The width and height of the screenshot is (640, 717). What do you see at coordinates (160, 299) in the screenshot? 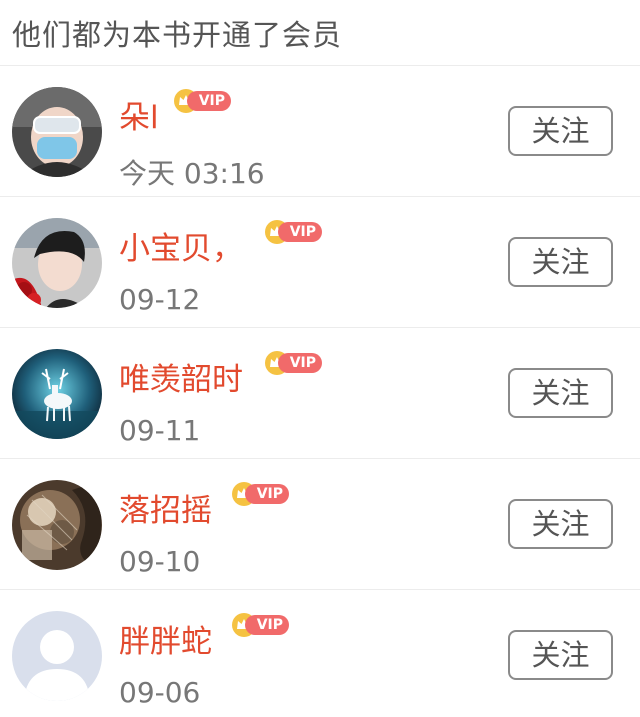
I see `join-date: 09-12` at bounding box center [160, 299].